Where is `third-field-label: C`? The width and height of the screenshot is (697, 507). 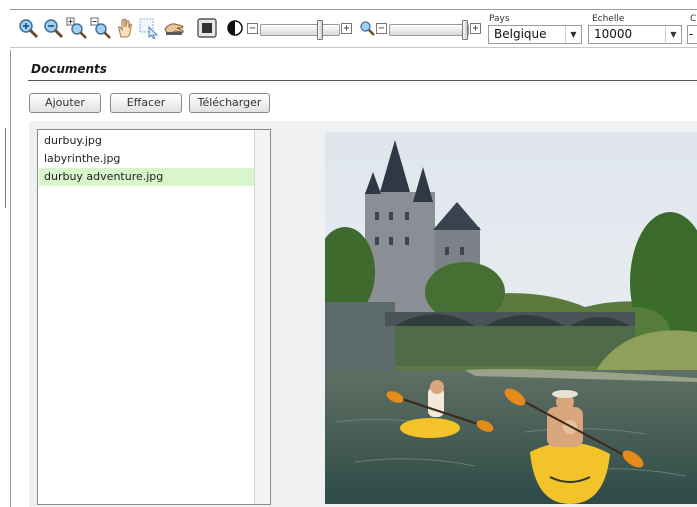
third-field-label: C is located at coordinates (693, 19).